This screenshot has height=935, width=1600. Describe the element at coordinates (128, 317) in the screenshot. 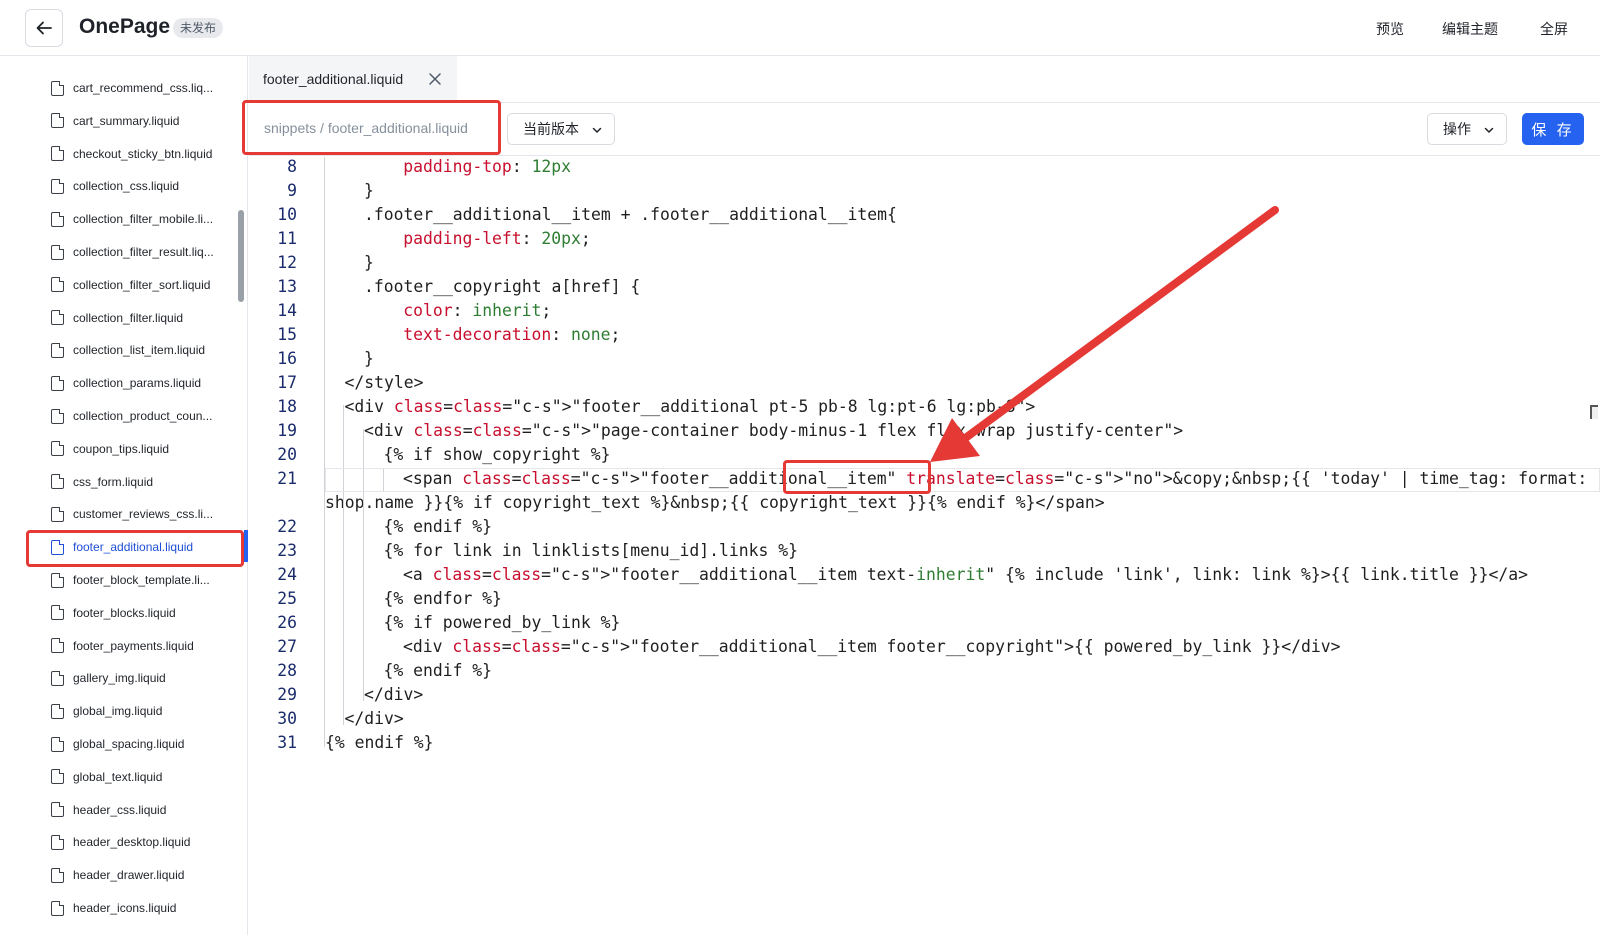

I see `file-label: collection_filter.liquid` at that location.